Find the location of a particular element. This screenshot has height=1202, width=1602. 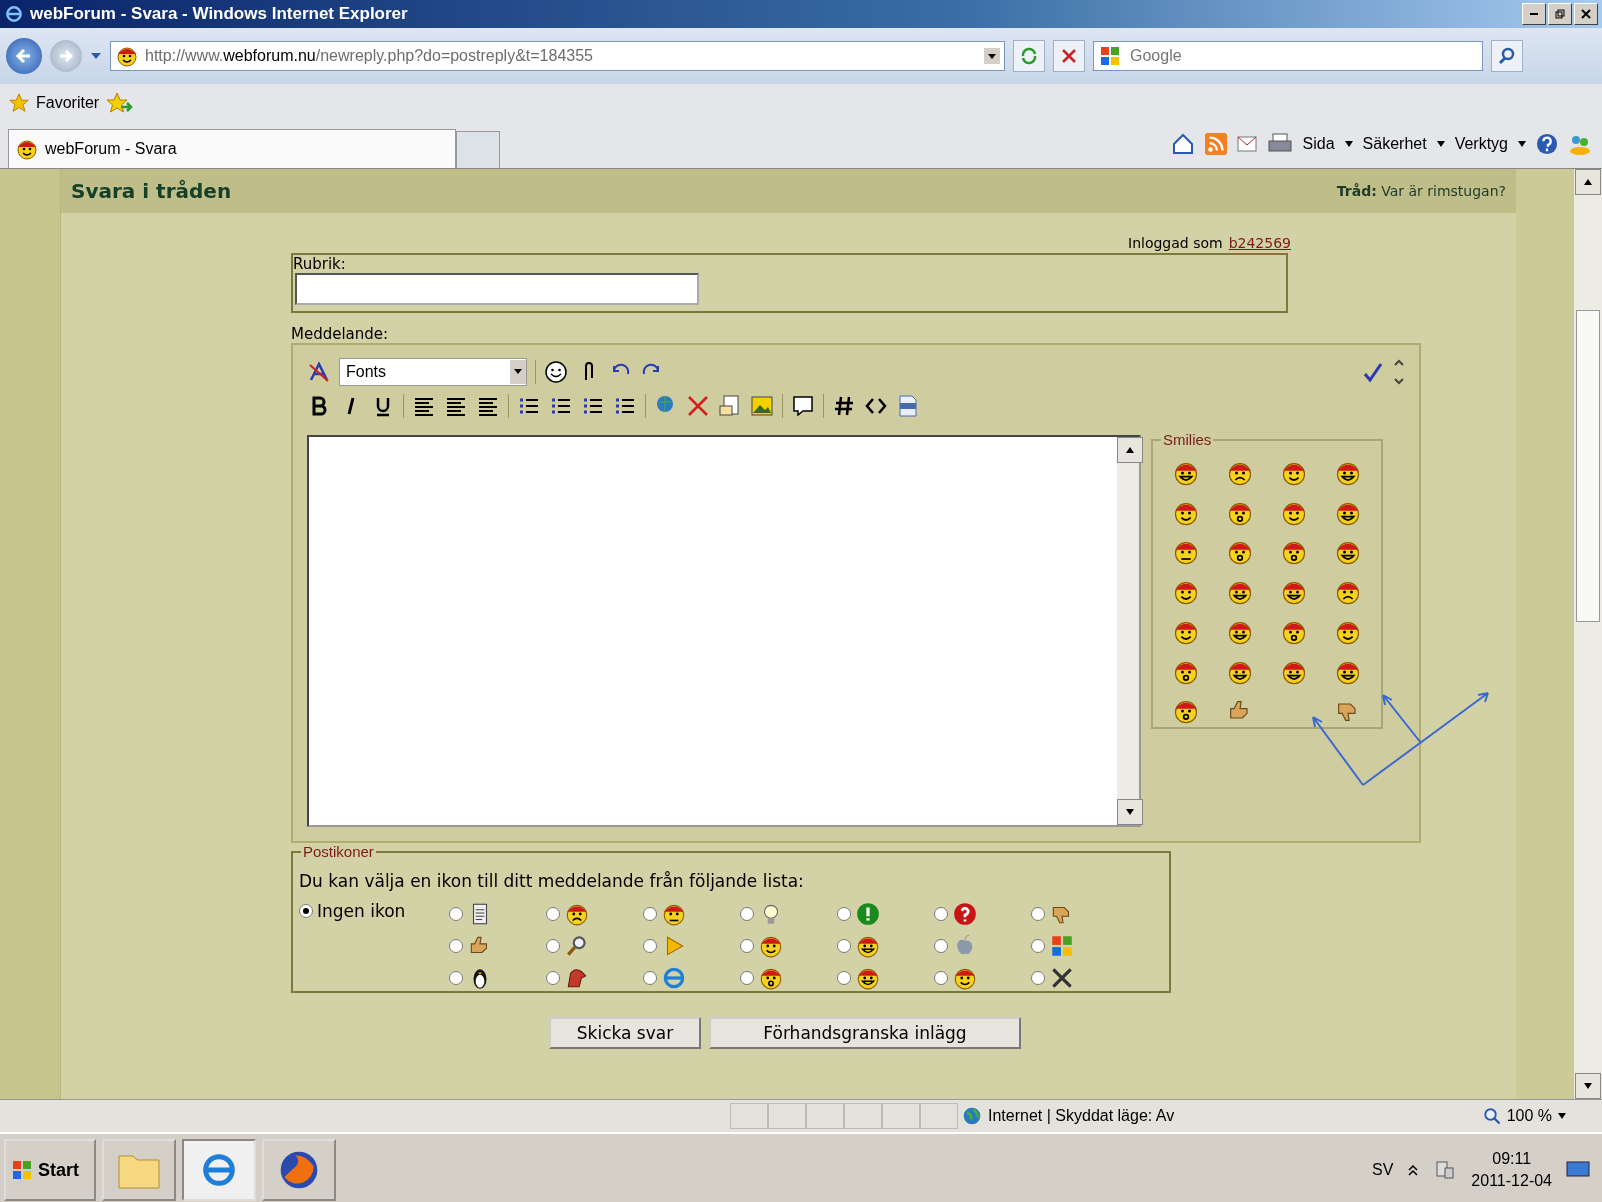

zoom-icon is located at coordinates (1491, 1116).